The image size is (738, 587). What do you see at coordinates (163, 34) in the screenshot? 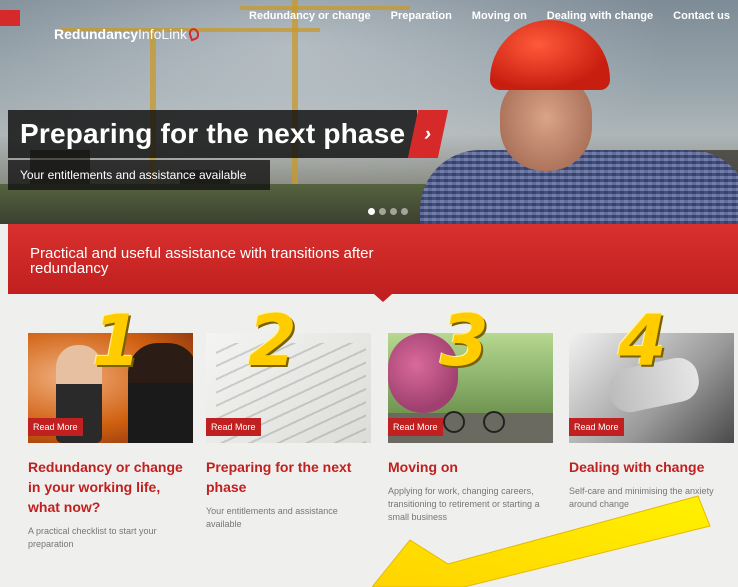
I see `logo-light: InfoLink` at bounding box center [163, 34].